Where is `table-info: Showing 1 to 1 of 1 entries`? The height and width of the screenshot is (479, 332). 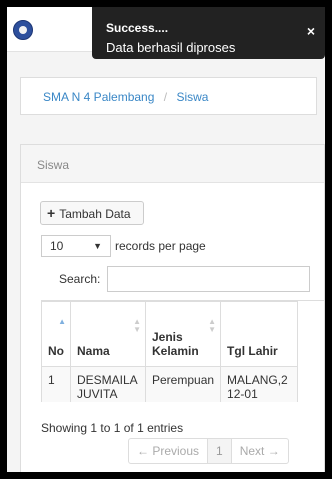
table-info: Showing 1 to 1 of 1 entries is located at coordinates (112, 428).